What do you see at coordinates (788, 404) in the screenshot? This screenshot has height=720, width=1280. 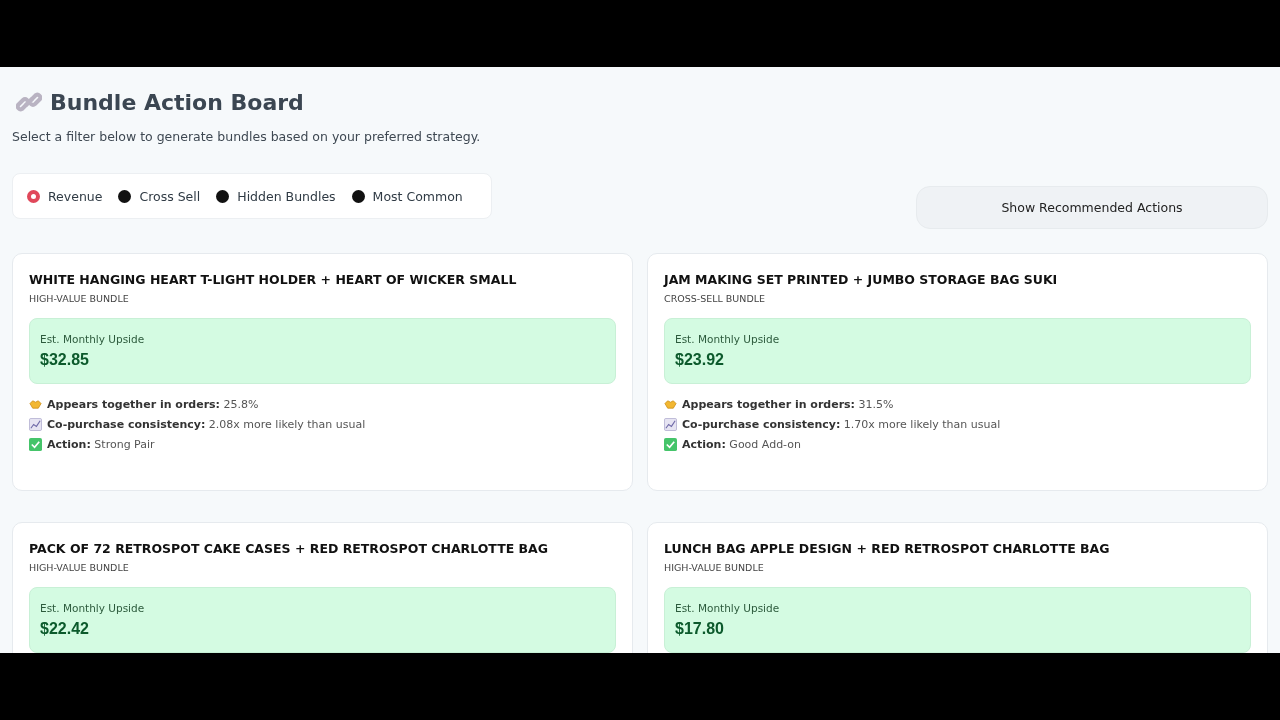 I see `stat-text: Appears together in orders: 31.5%` at bounding box center [788, 404].